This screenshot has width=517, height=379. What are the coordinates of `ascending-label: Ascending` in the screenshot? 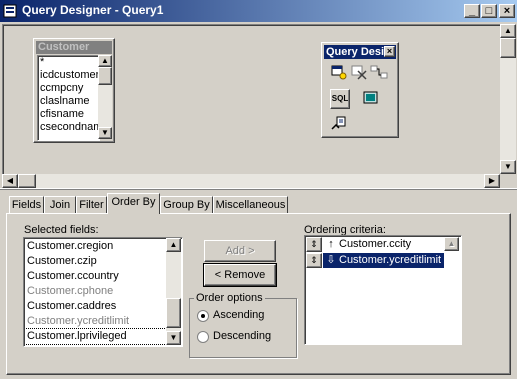 It's located at (238, 315).